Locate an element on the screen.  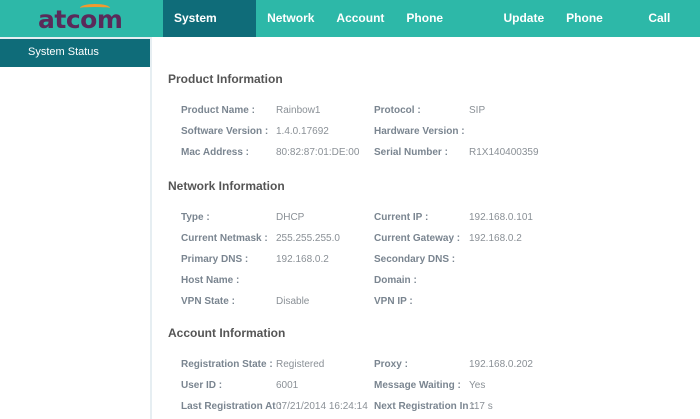
field-value: 192.168.0.101 is located at coordinates (501, 217).